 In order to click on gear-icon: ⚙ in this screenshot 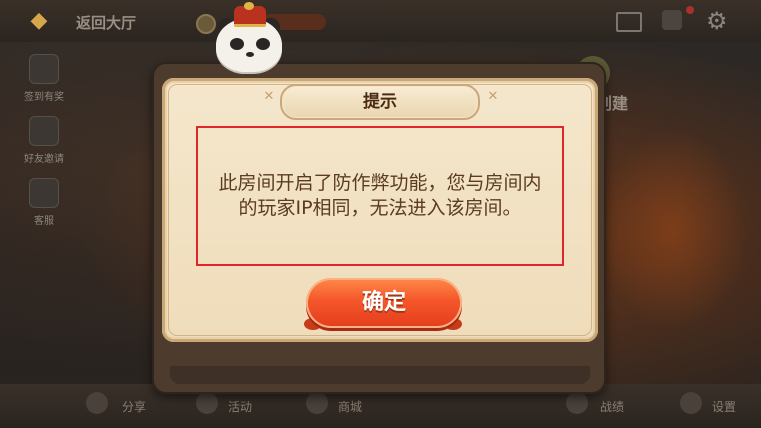, I will do `click(719, 21)`.